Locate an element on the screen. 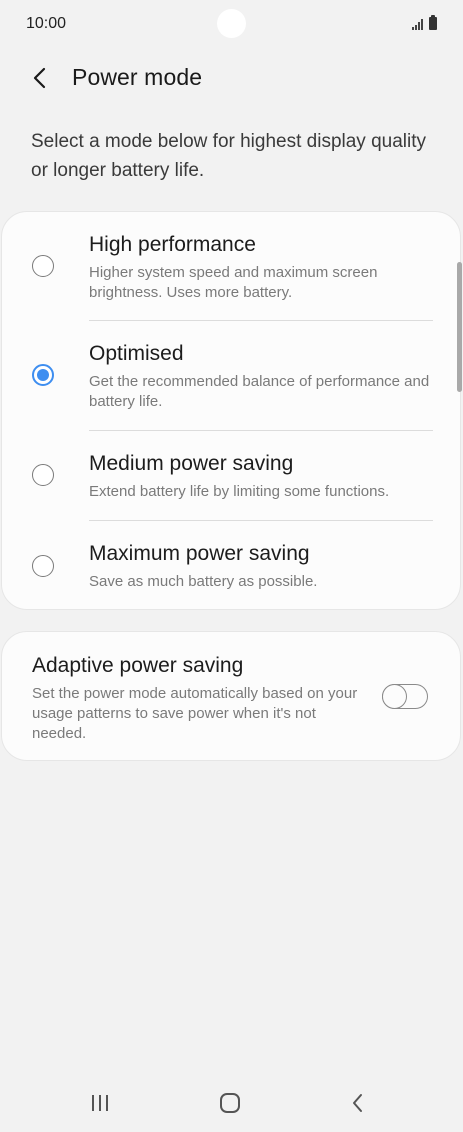 The image size is (463, 1132). recents-icon is located at coordinates (100, 1103).